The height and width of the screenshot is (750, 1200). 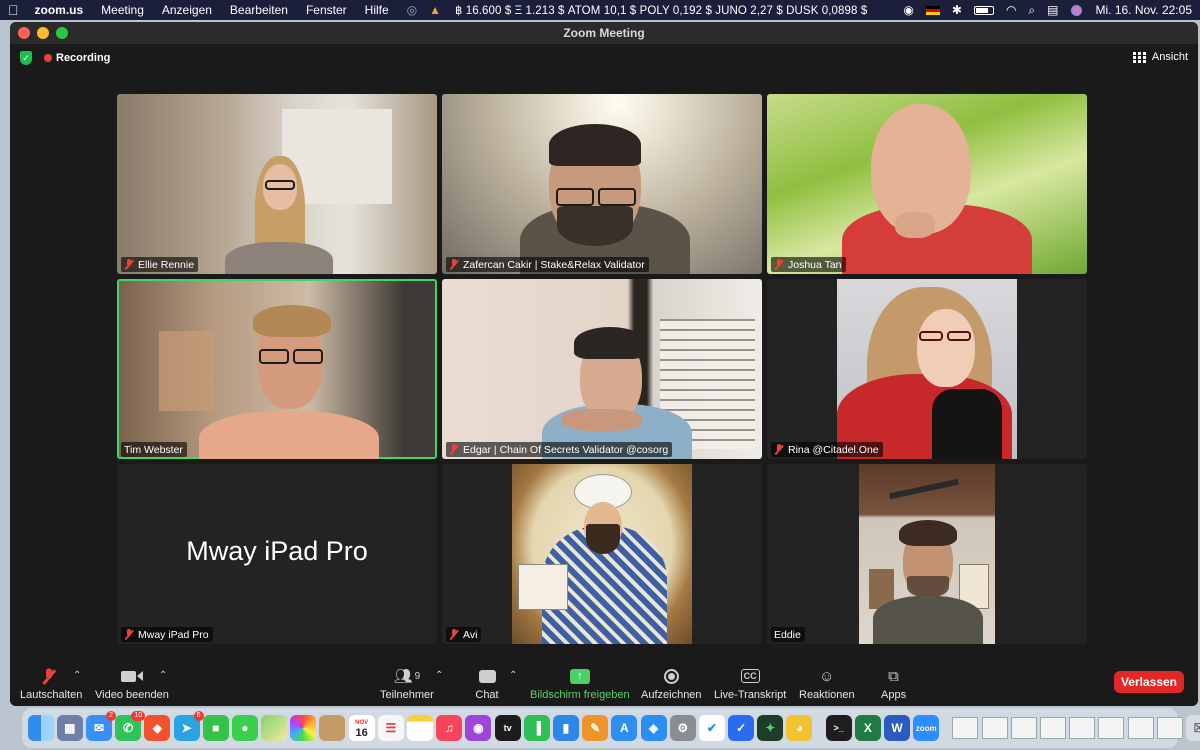 I want to click on triangle-app-icon: ▲, so click(x=435, y=10).